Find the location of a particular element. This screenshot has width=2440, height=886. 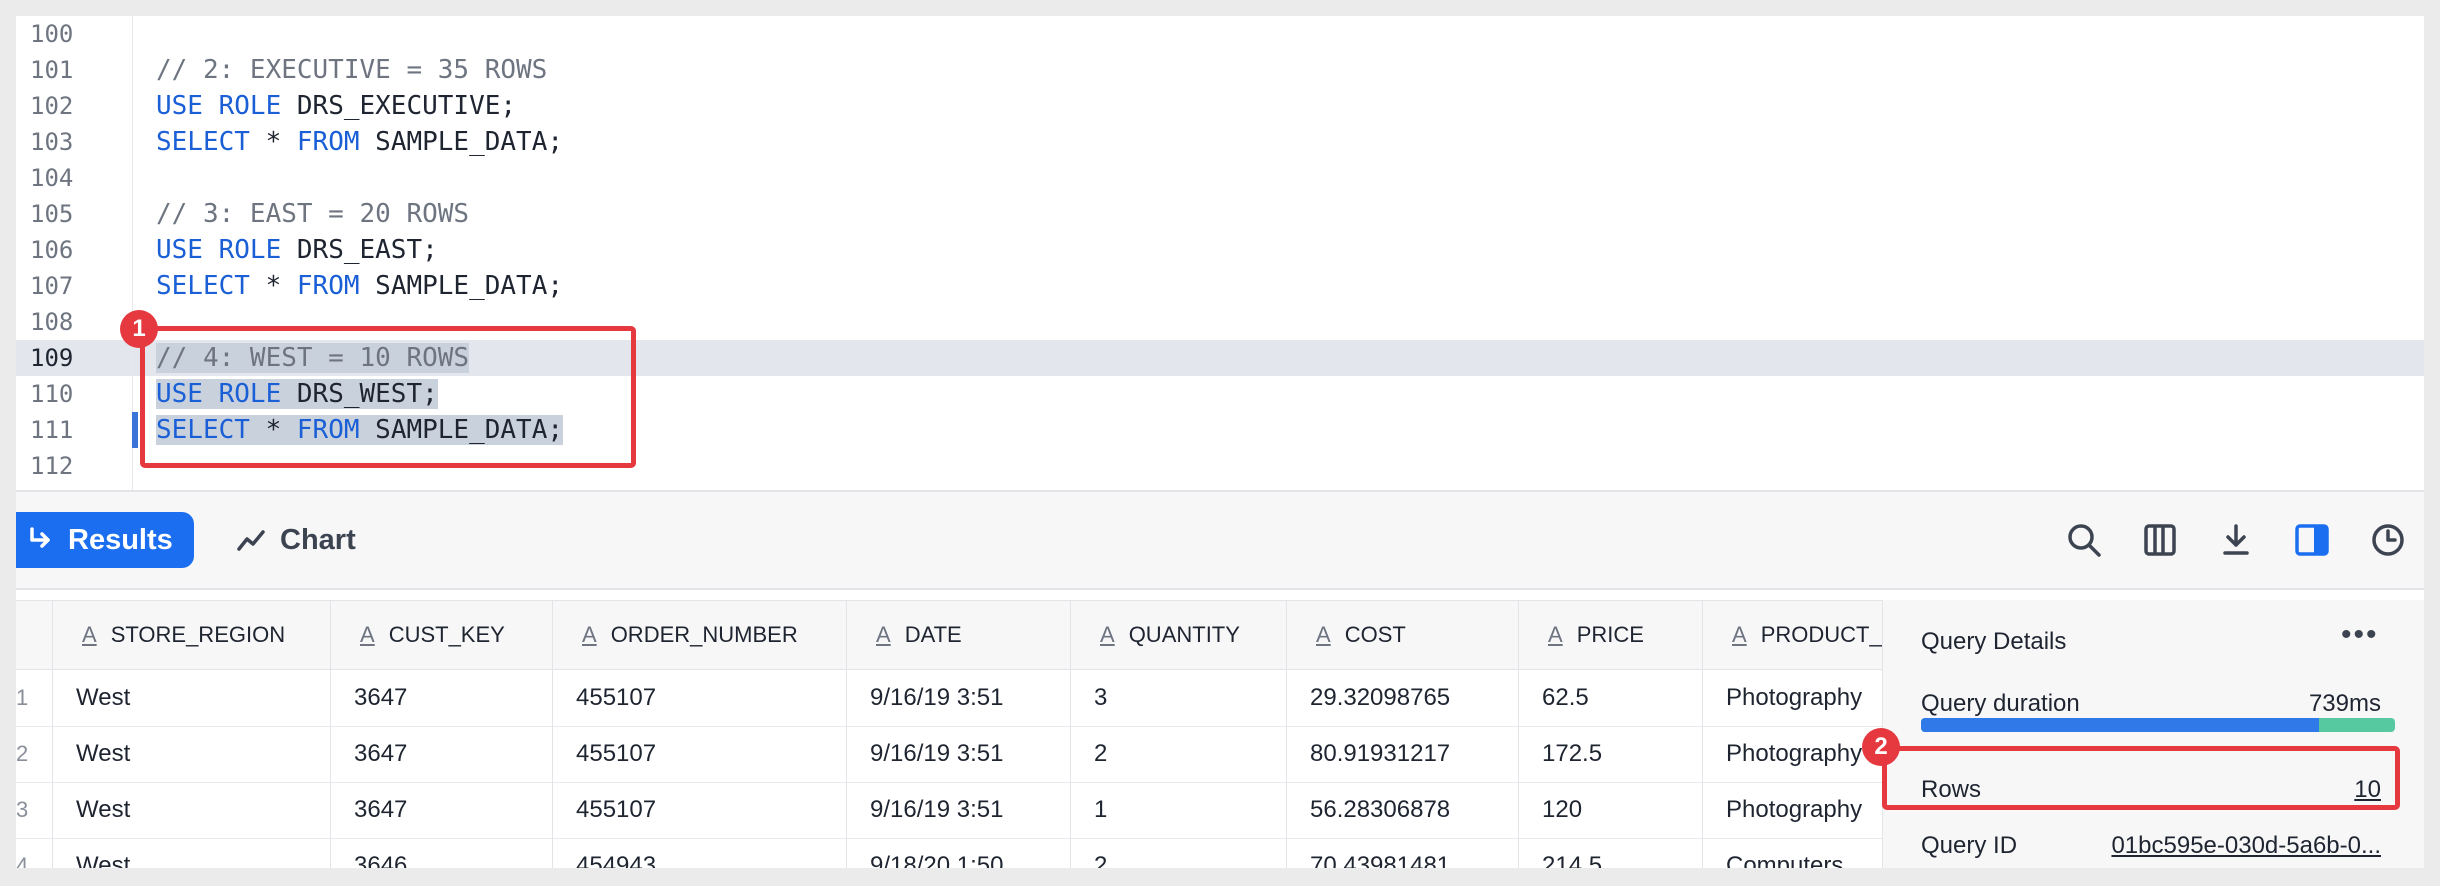

table-cell: 172.5 is located at coordinates (1619, 754).